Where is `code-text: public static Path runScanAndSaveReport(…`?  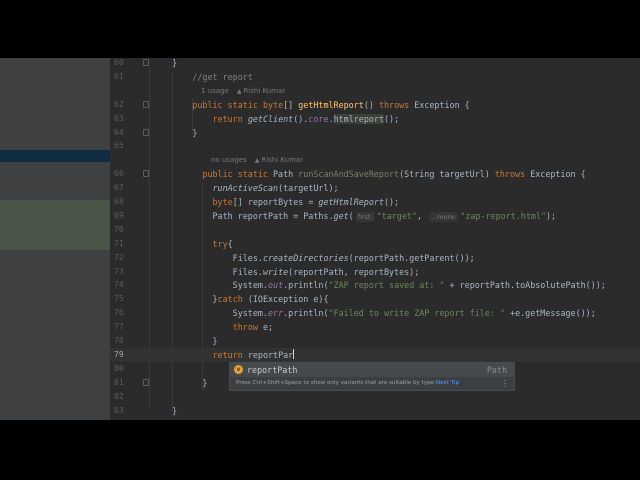
code-text: public static Path runScanAndSaveReport(… is located at coordinates (369, 174).